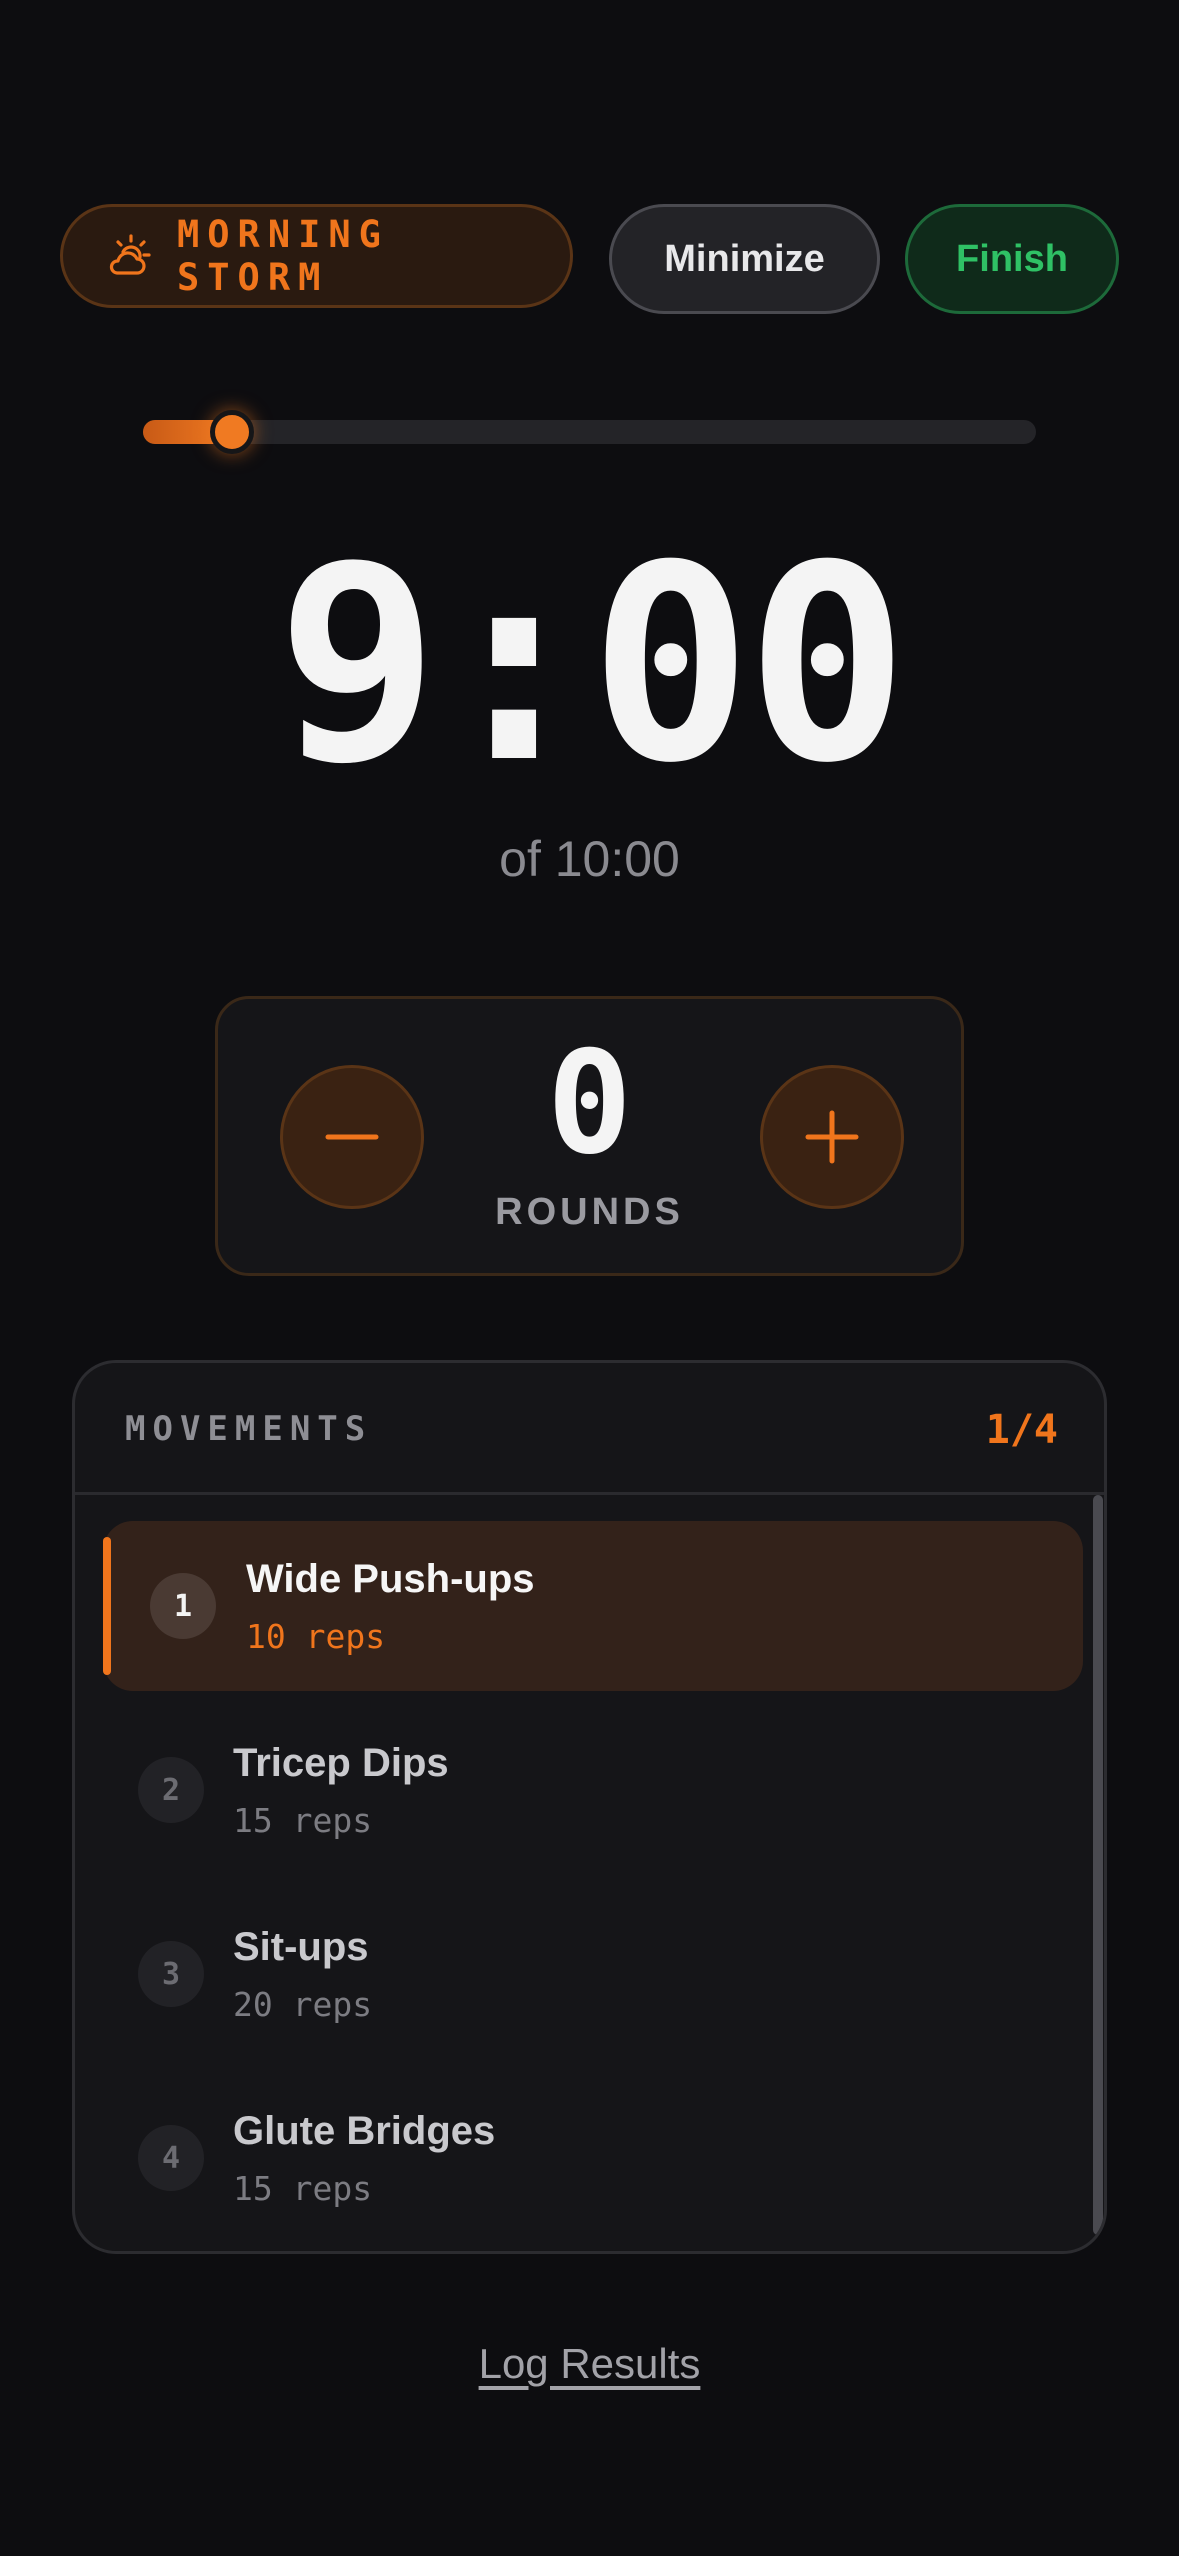  I want to click on plus-icon, so click(832, 1137).